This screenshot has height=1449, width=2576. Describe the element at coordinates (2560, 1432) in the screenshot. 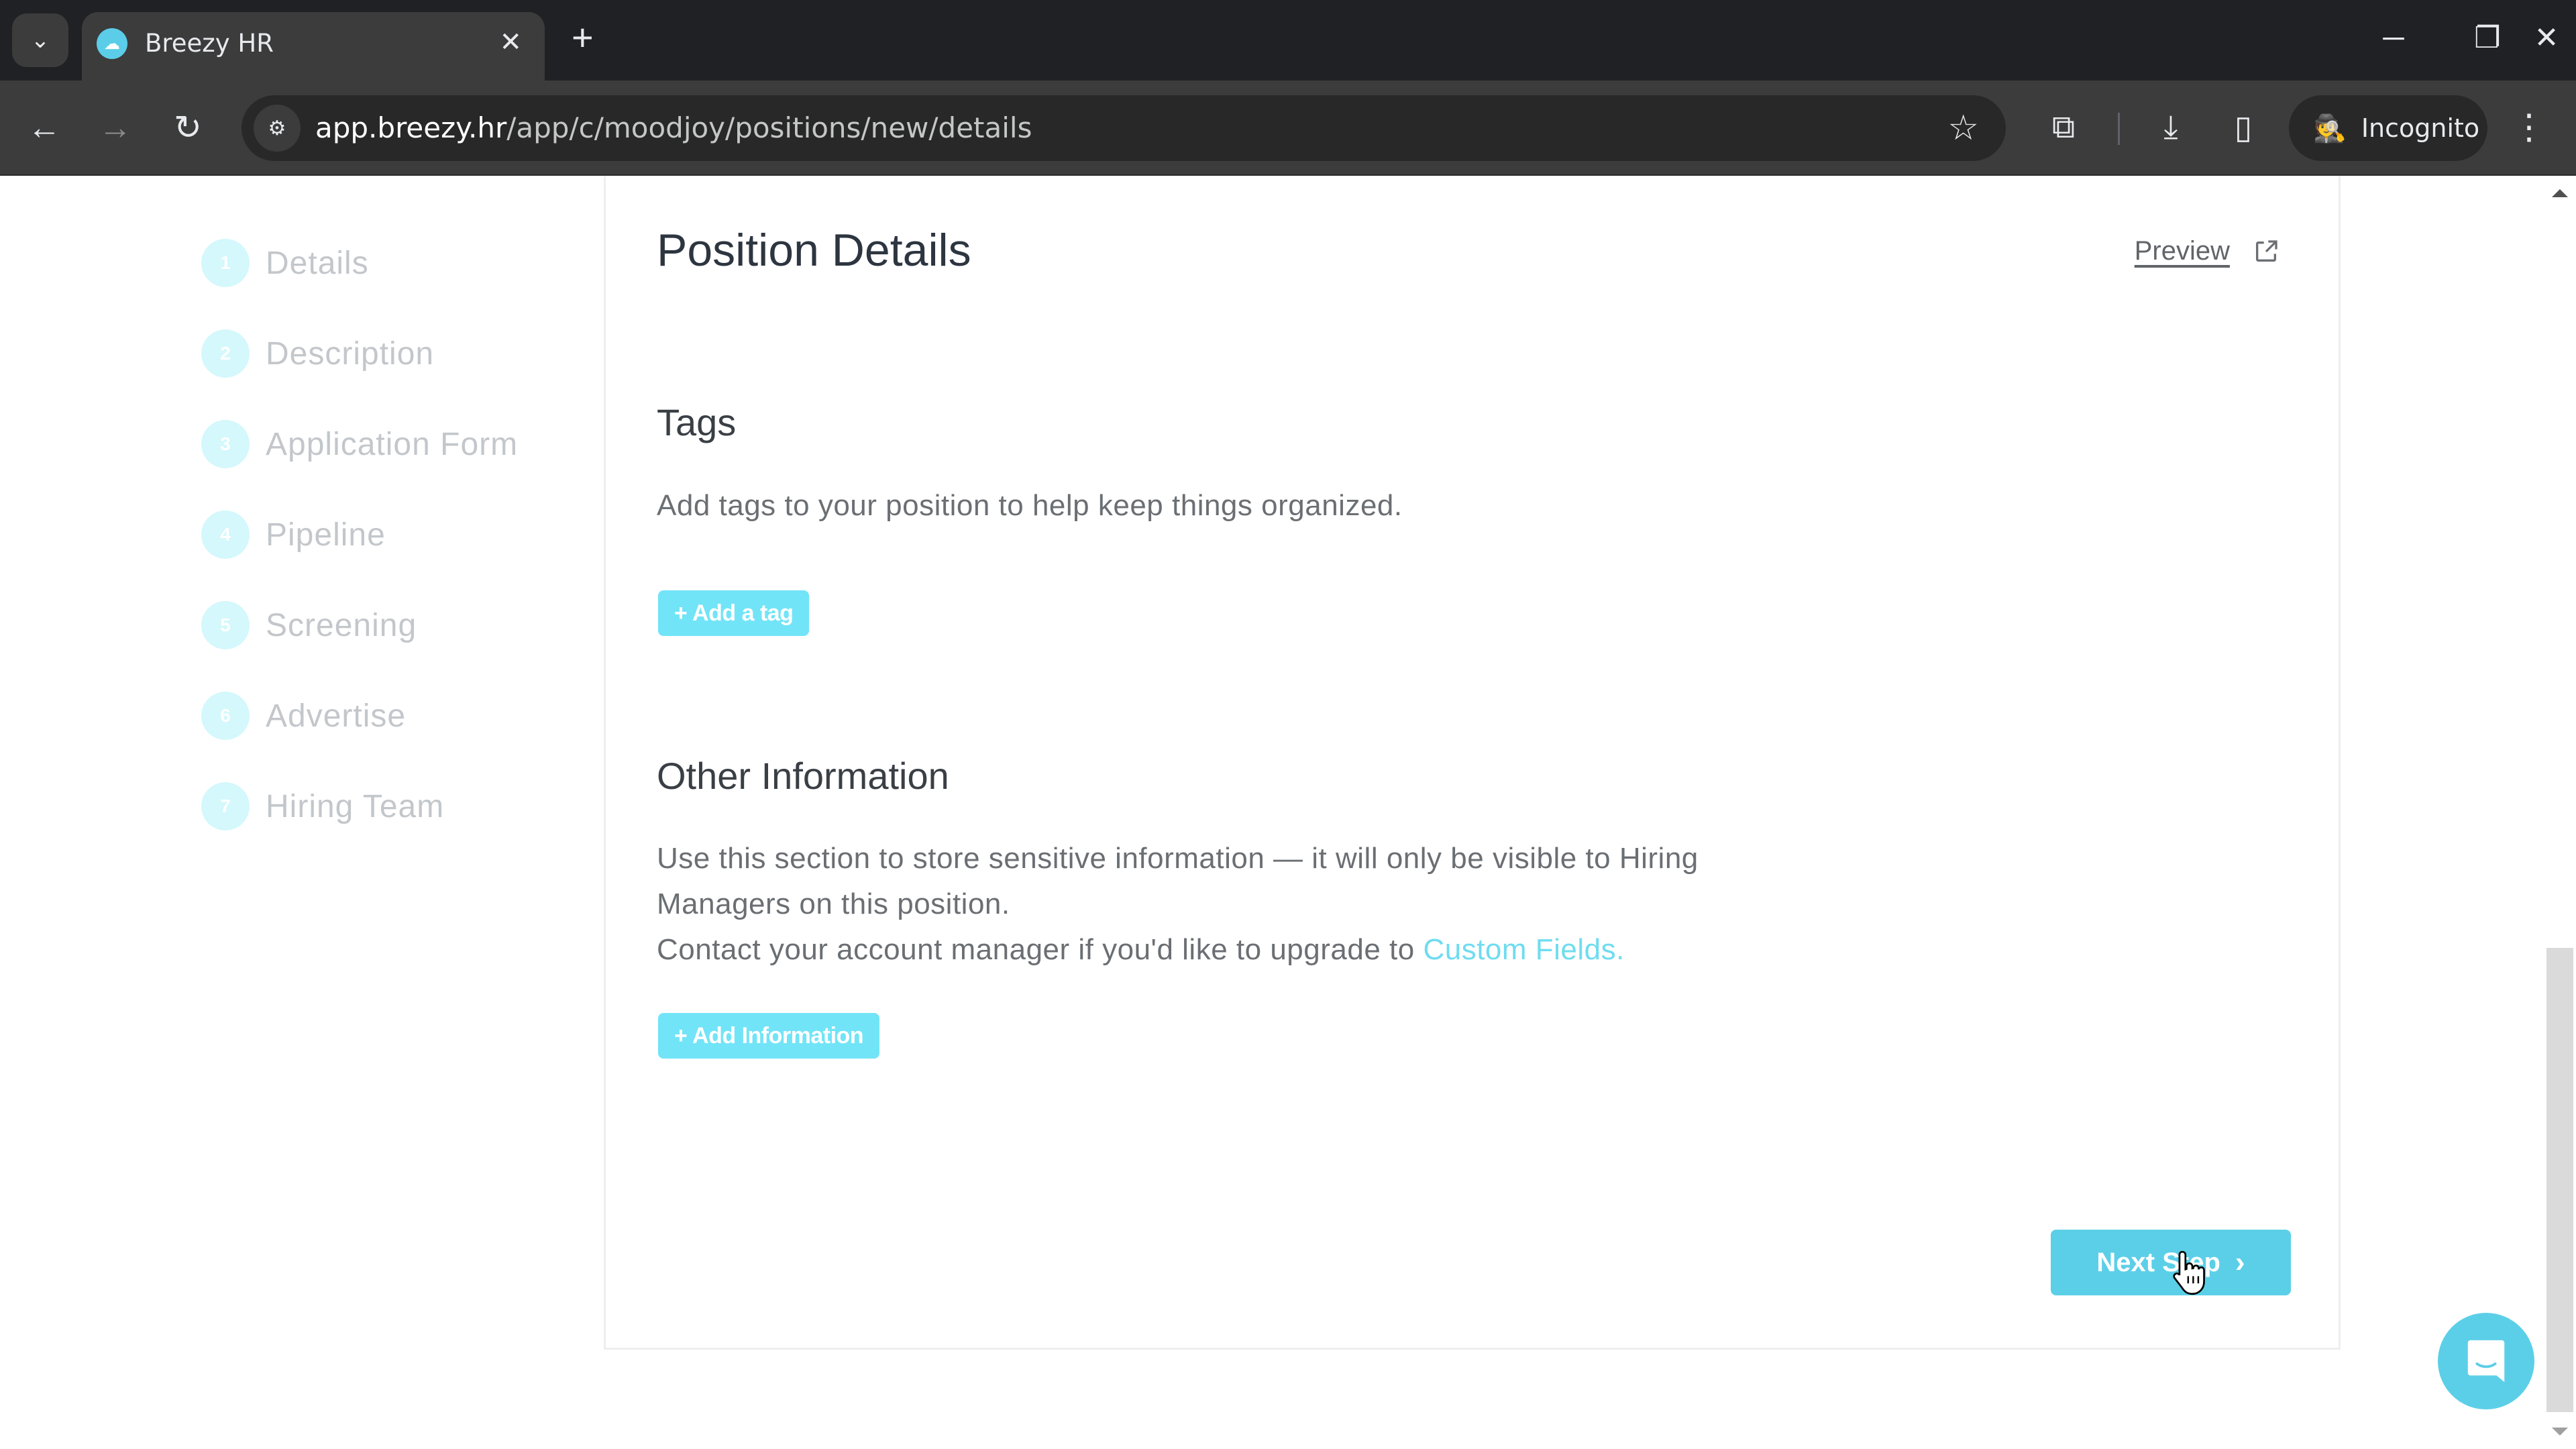

I see `scroll-down-arrow-icon` at that location.